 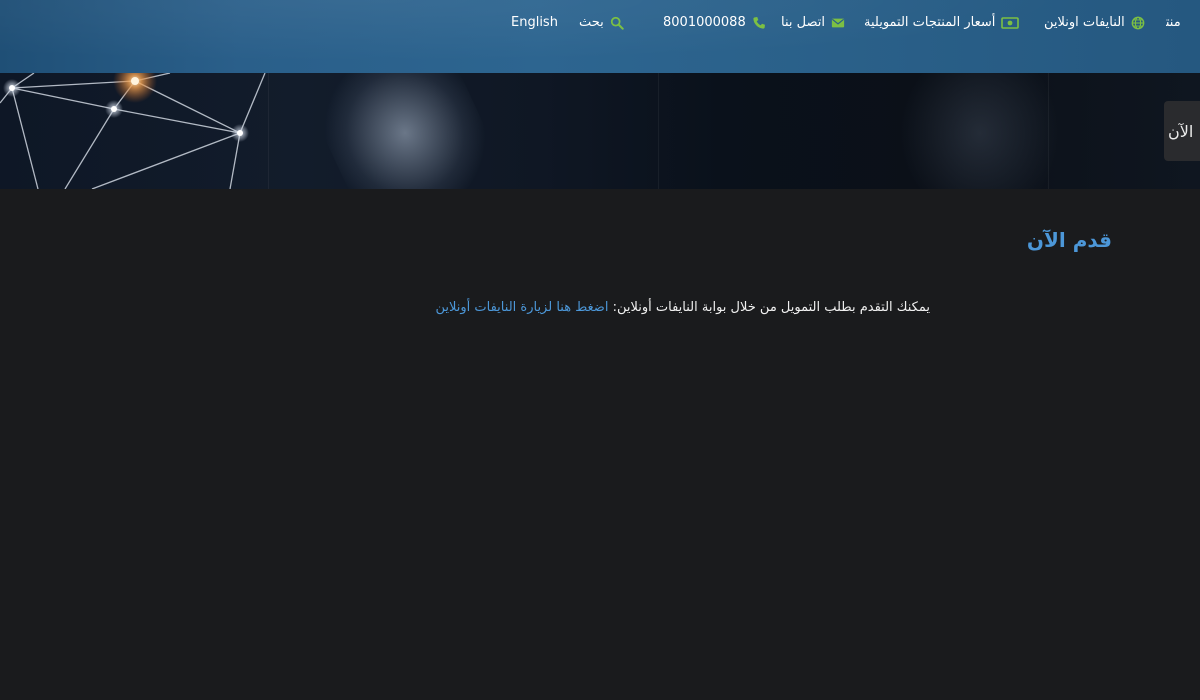 I want to click on page-title: قدم الآن, so click(x=1069, y=240).